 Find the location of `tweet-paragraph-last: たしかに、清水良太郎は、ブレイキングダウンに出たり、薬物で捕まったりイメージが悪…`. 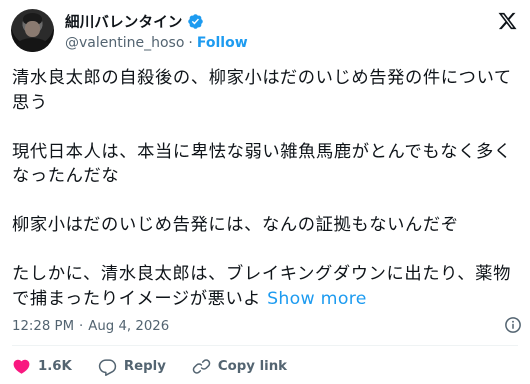

tweet-paragraph-last: たしかに、清水良太郎は、ブレイキングダウンに出たり、薬物で捕まったりイメージが悪… is located at coordinates (268, 286).